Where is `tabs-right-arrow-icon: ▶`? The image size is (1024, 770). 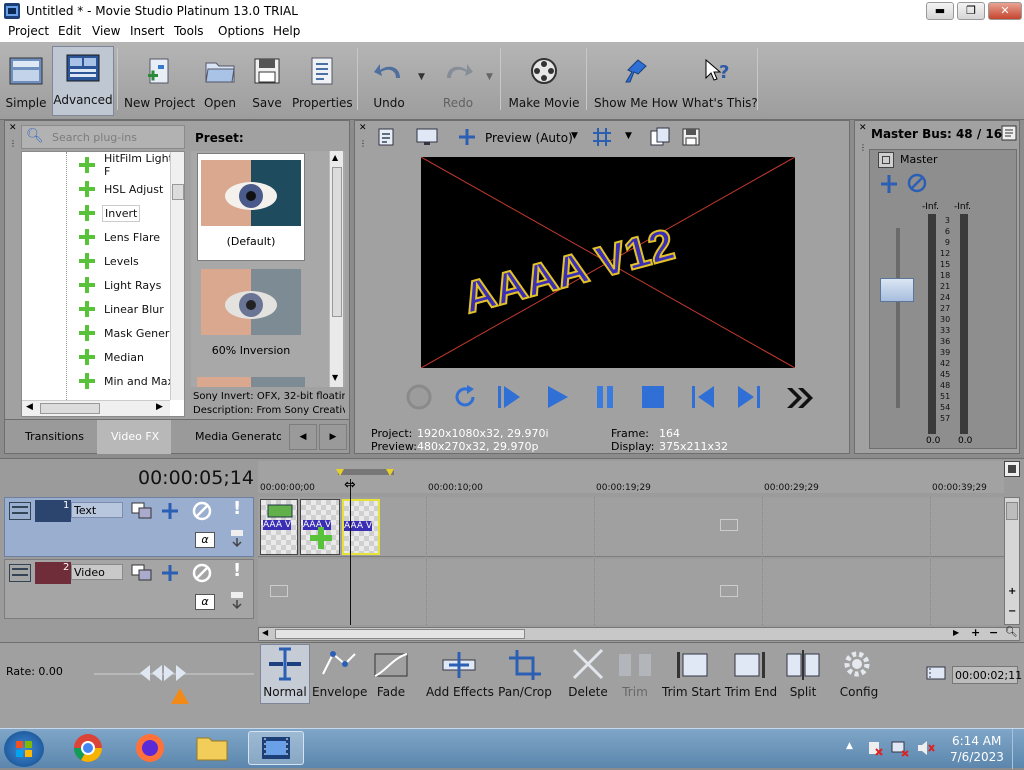 tabs-right-arrow-icon: ▶ is located at coordinates (333, 437).